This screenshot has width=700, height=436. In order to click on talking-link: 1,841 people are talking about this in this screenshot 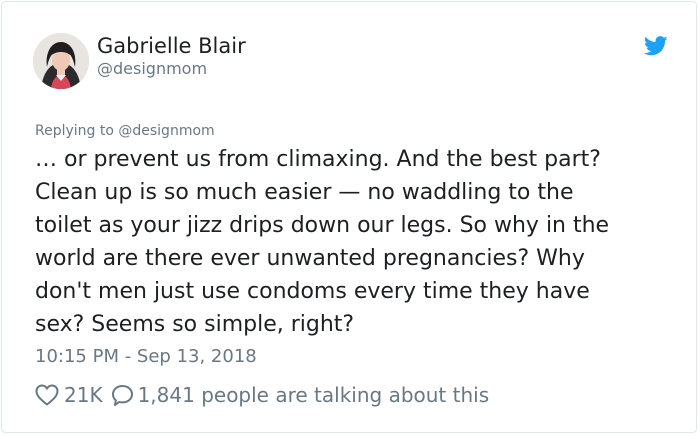, I will do `click(300, 395)`.